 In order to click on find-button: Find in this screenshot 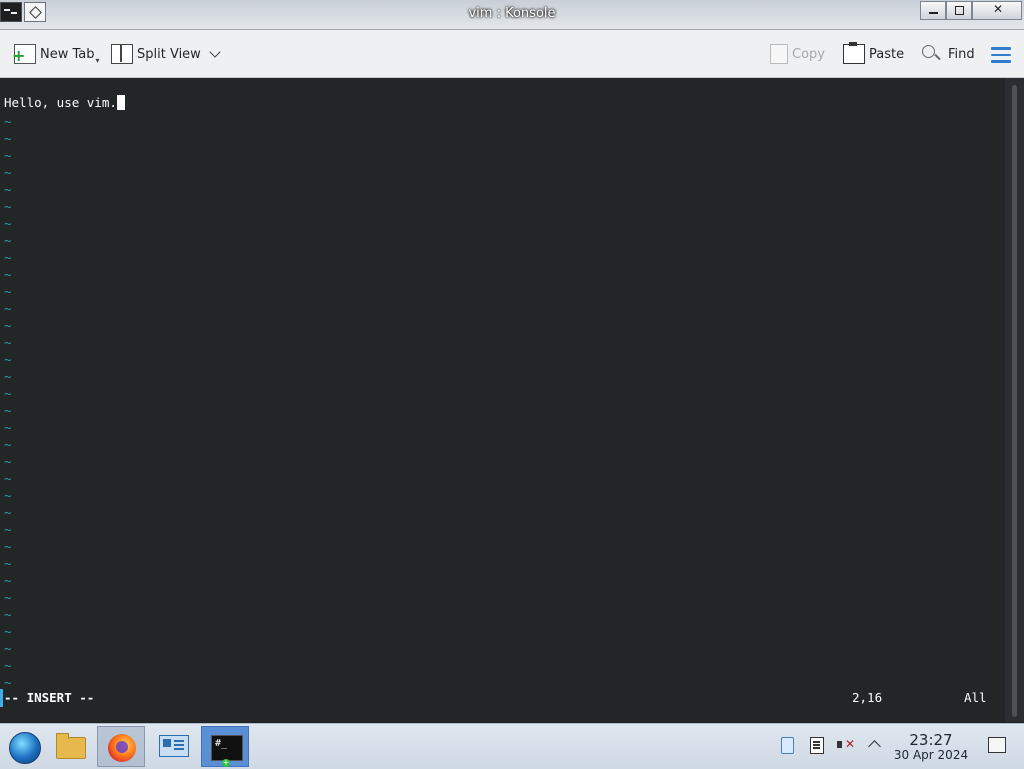, I will do `click(948, 54)`.